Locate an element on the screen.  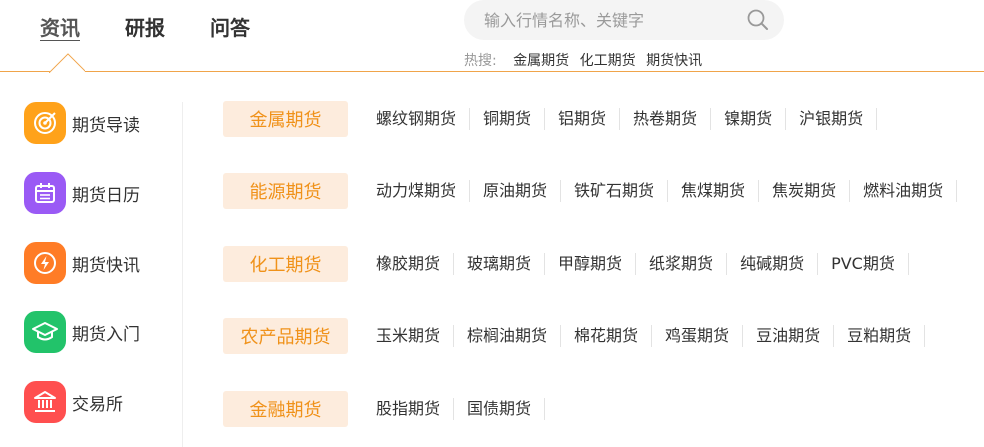
category-link: 纸浆期货 is located at coordinates (682, 264).